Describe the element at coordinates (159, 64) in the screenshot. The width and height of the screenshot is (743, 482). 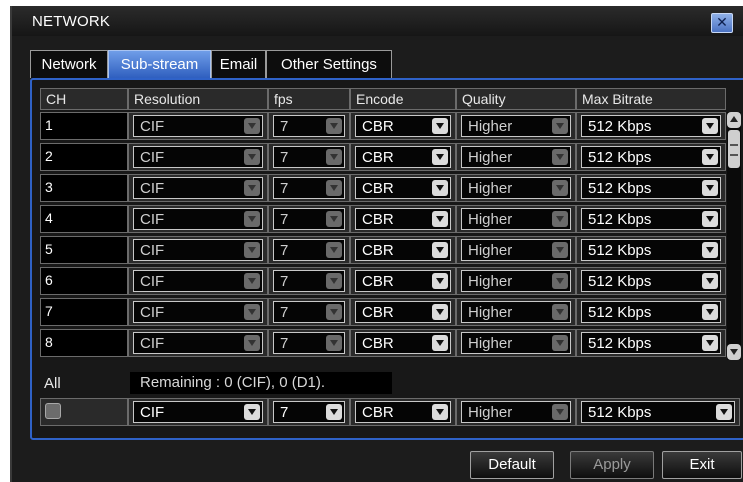
I see `tab-sub-stream: Sub-stream` at that location.